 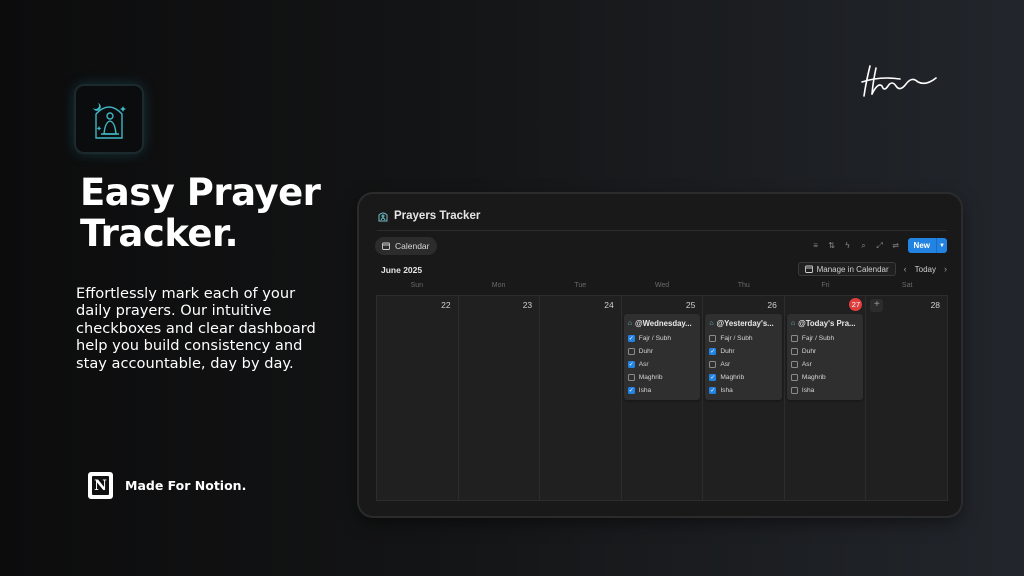 I want to click on weekday-label: Sun, so click(x=417, y=285).